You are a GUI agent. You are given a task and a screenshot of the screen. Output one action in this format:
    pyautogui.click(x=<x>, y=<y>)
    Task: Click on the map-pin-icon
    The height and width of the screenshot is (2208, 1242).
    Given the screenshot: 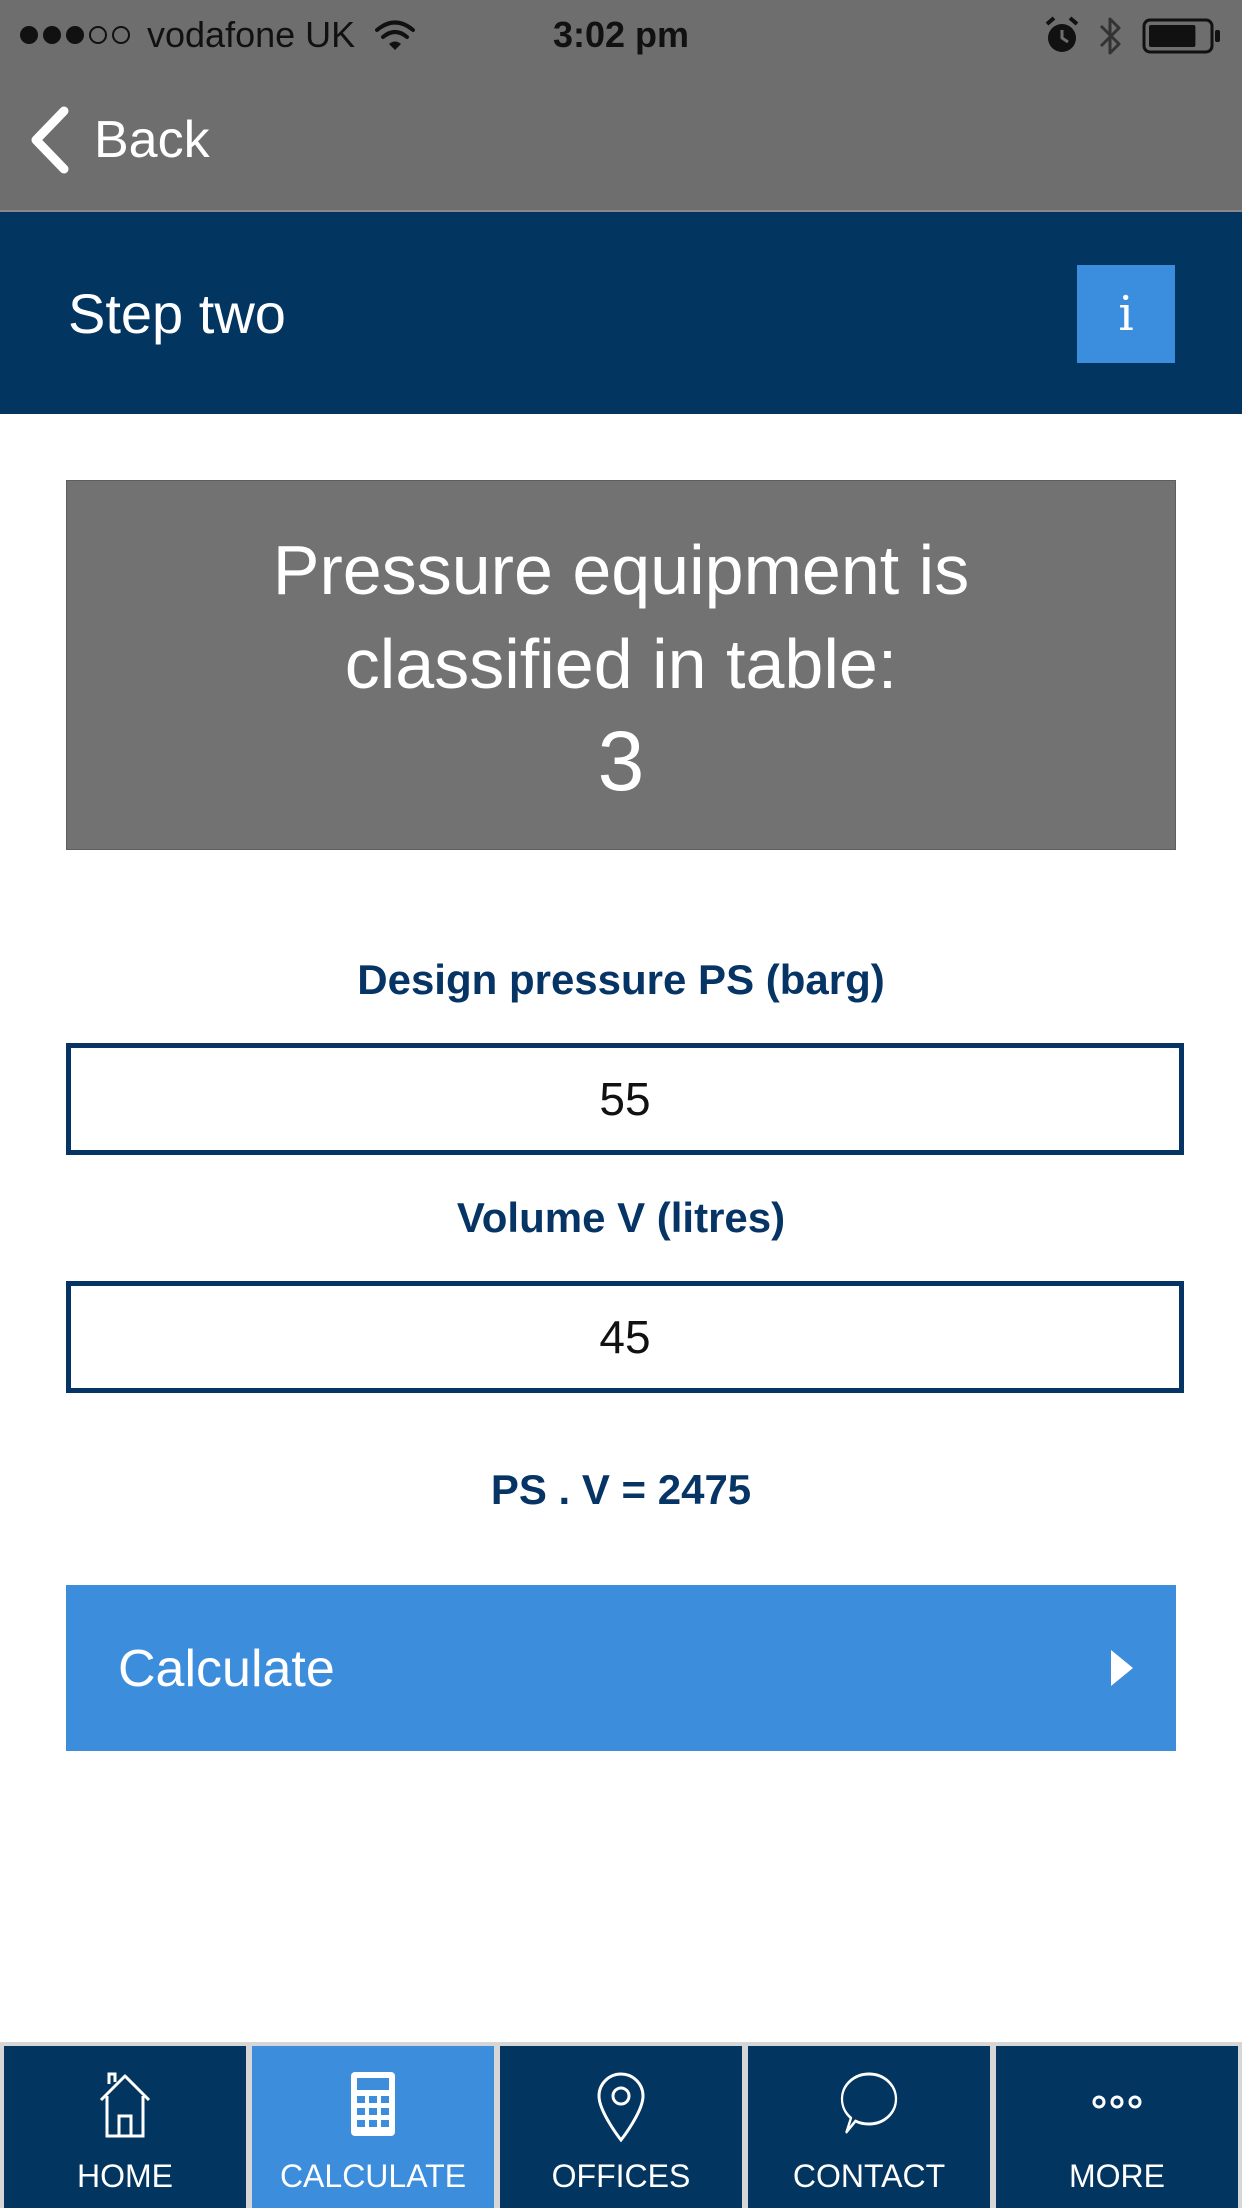 What is the action you would take?
    pyautogui.click(x=621, y=2107)
    